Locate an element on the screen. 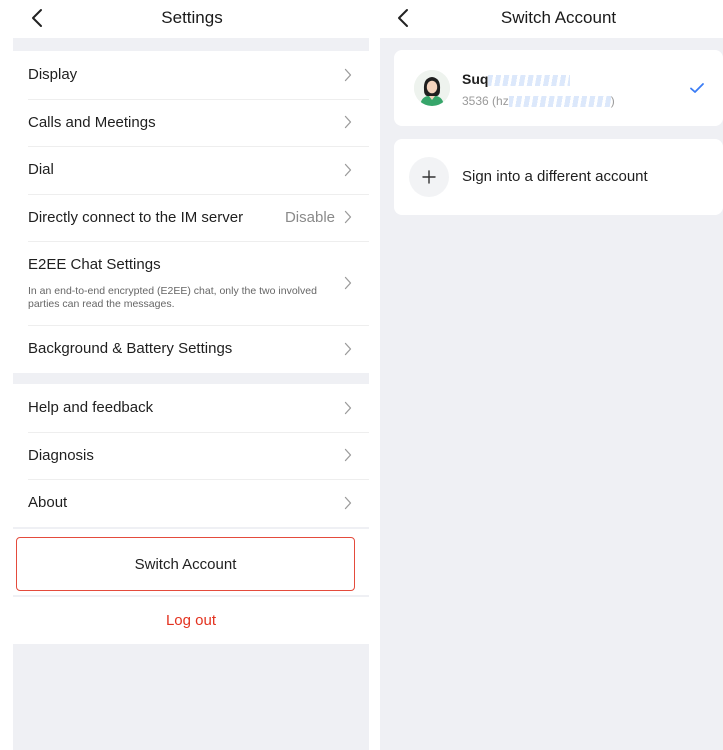  account-id: 3536 (hz) is located at coordinates (538, 101).